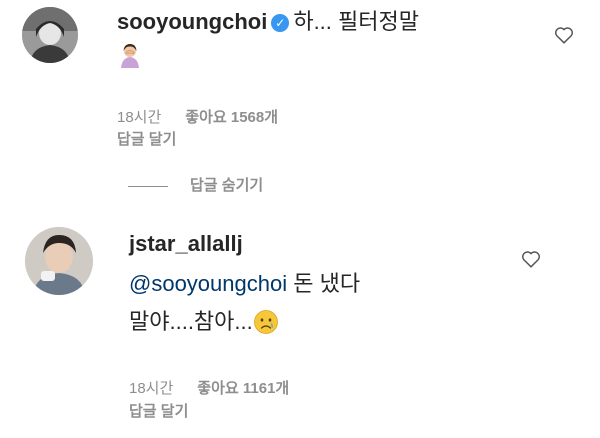 The height and width of the screenshot is (438, 600). What do you see at coordinates (356, 21) in the screenshot?
I see `comment-text: 하... 필터정말` at bounding box center [356, 21].